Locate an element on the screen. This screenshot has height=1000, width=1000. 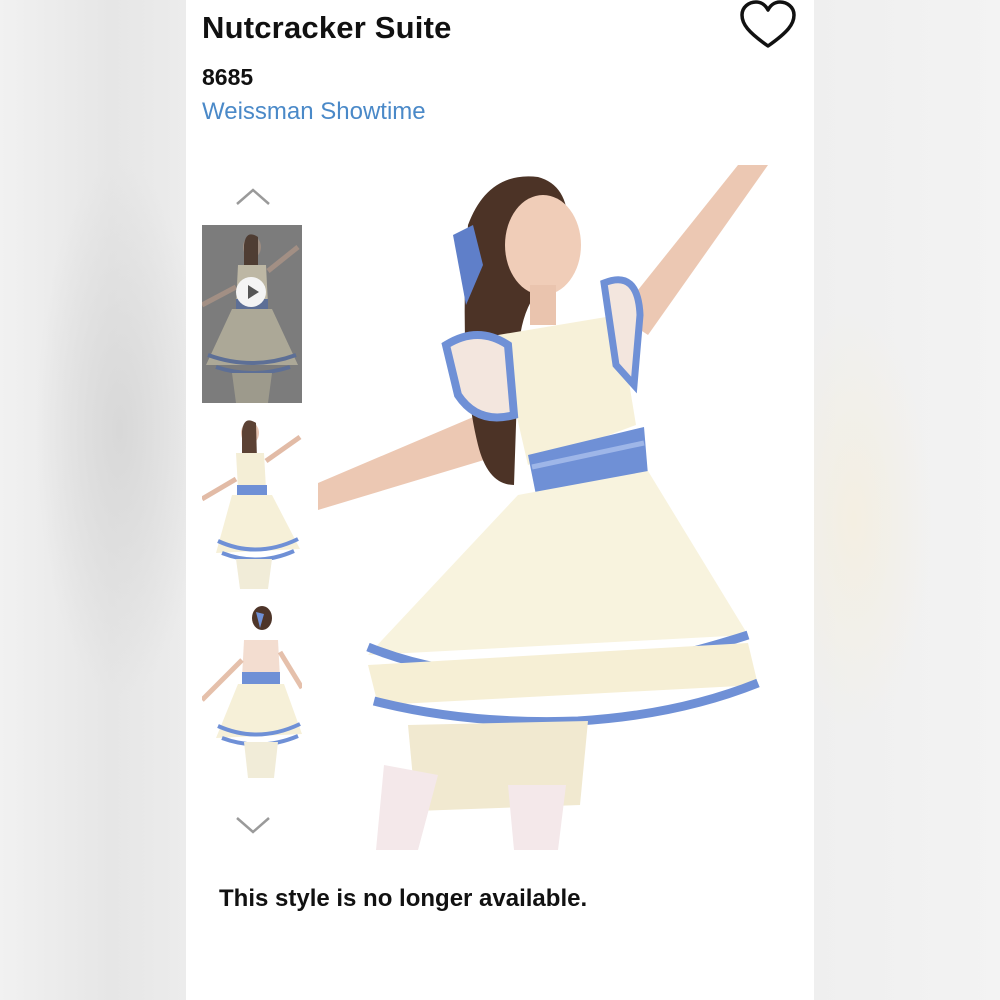
thumbnail-video-image is located at coordinates (252, 314).